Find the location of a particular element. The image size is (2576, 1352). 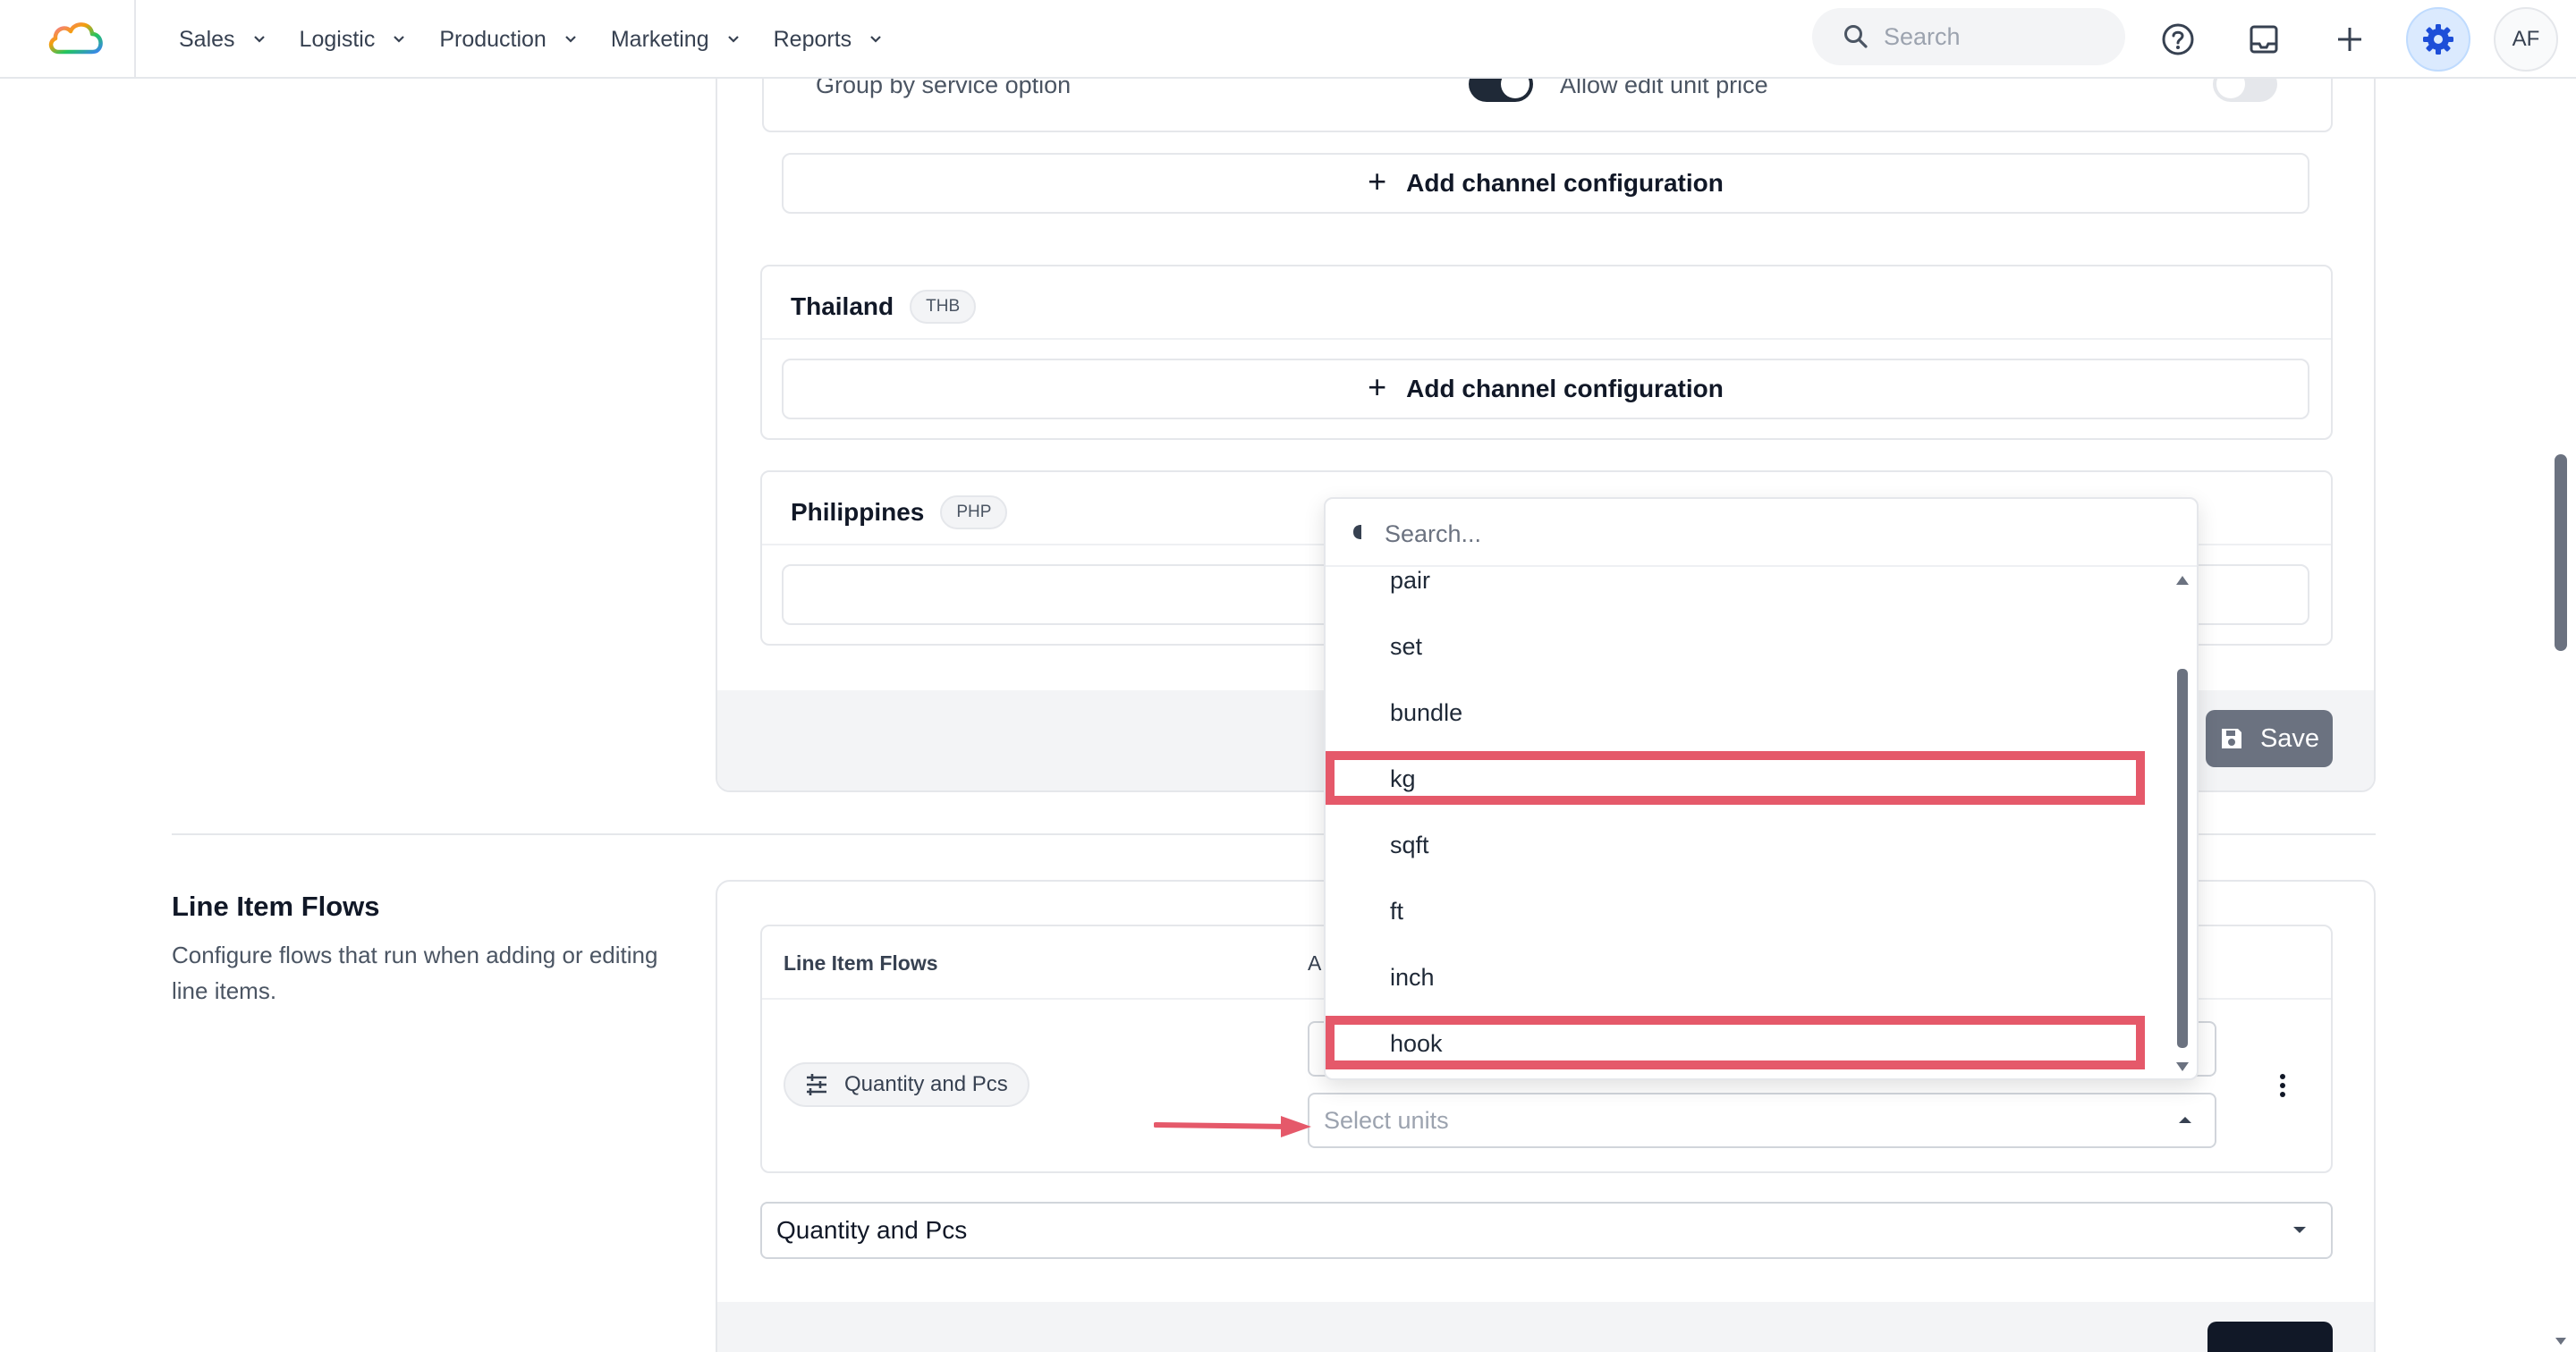

column-header-second: A is located at coordinates (1315, 963).